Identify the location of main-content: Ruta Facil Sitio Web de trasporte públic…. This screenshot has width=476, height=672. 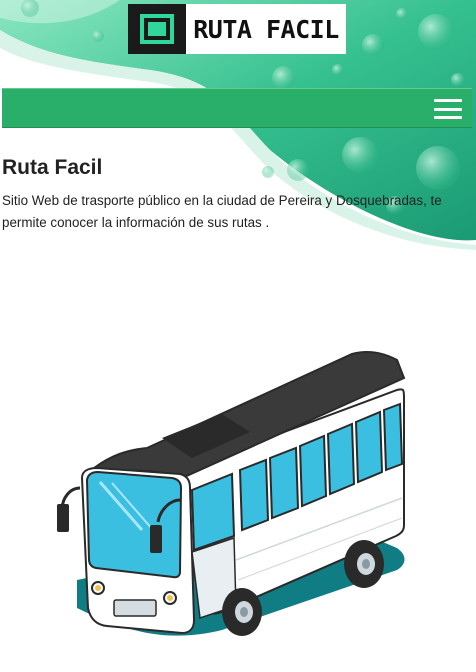
(237, 195).